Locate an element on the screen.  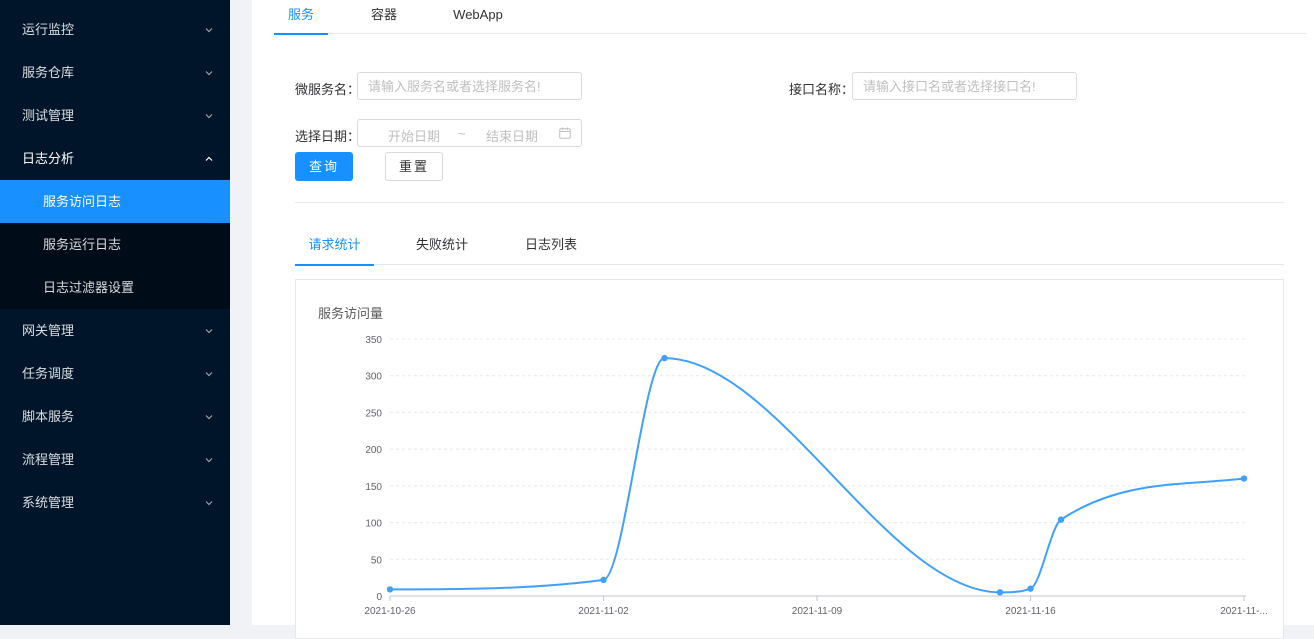
x-tick-label: 2021-11-16 is located at coordinates (1030, 611).